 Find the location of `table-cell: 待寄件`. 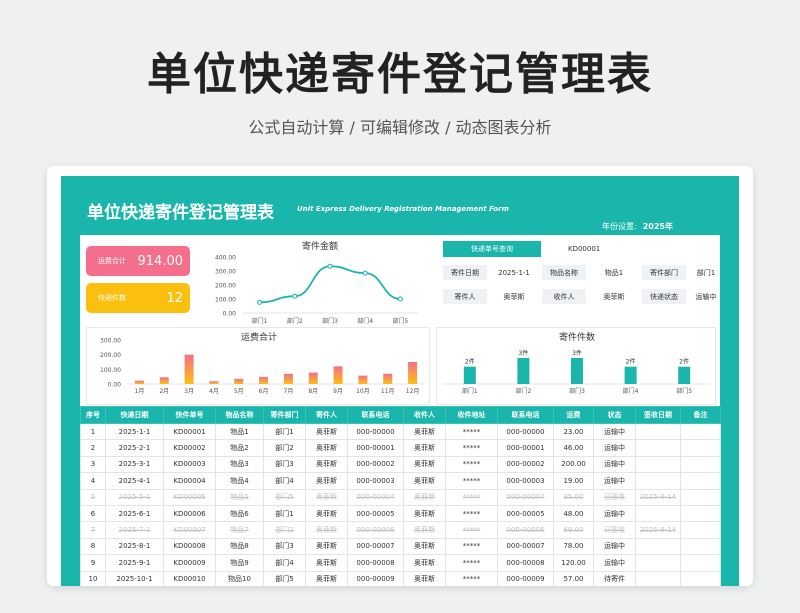

table-cell: 待寄件 is located at coordinates (614, 578).